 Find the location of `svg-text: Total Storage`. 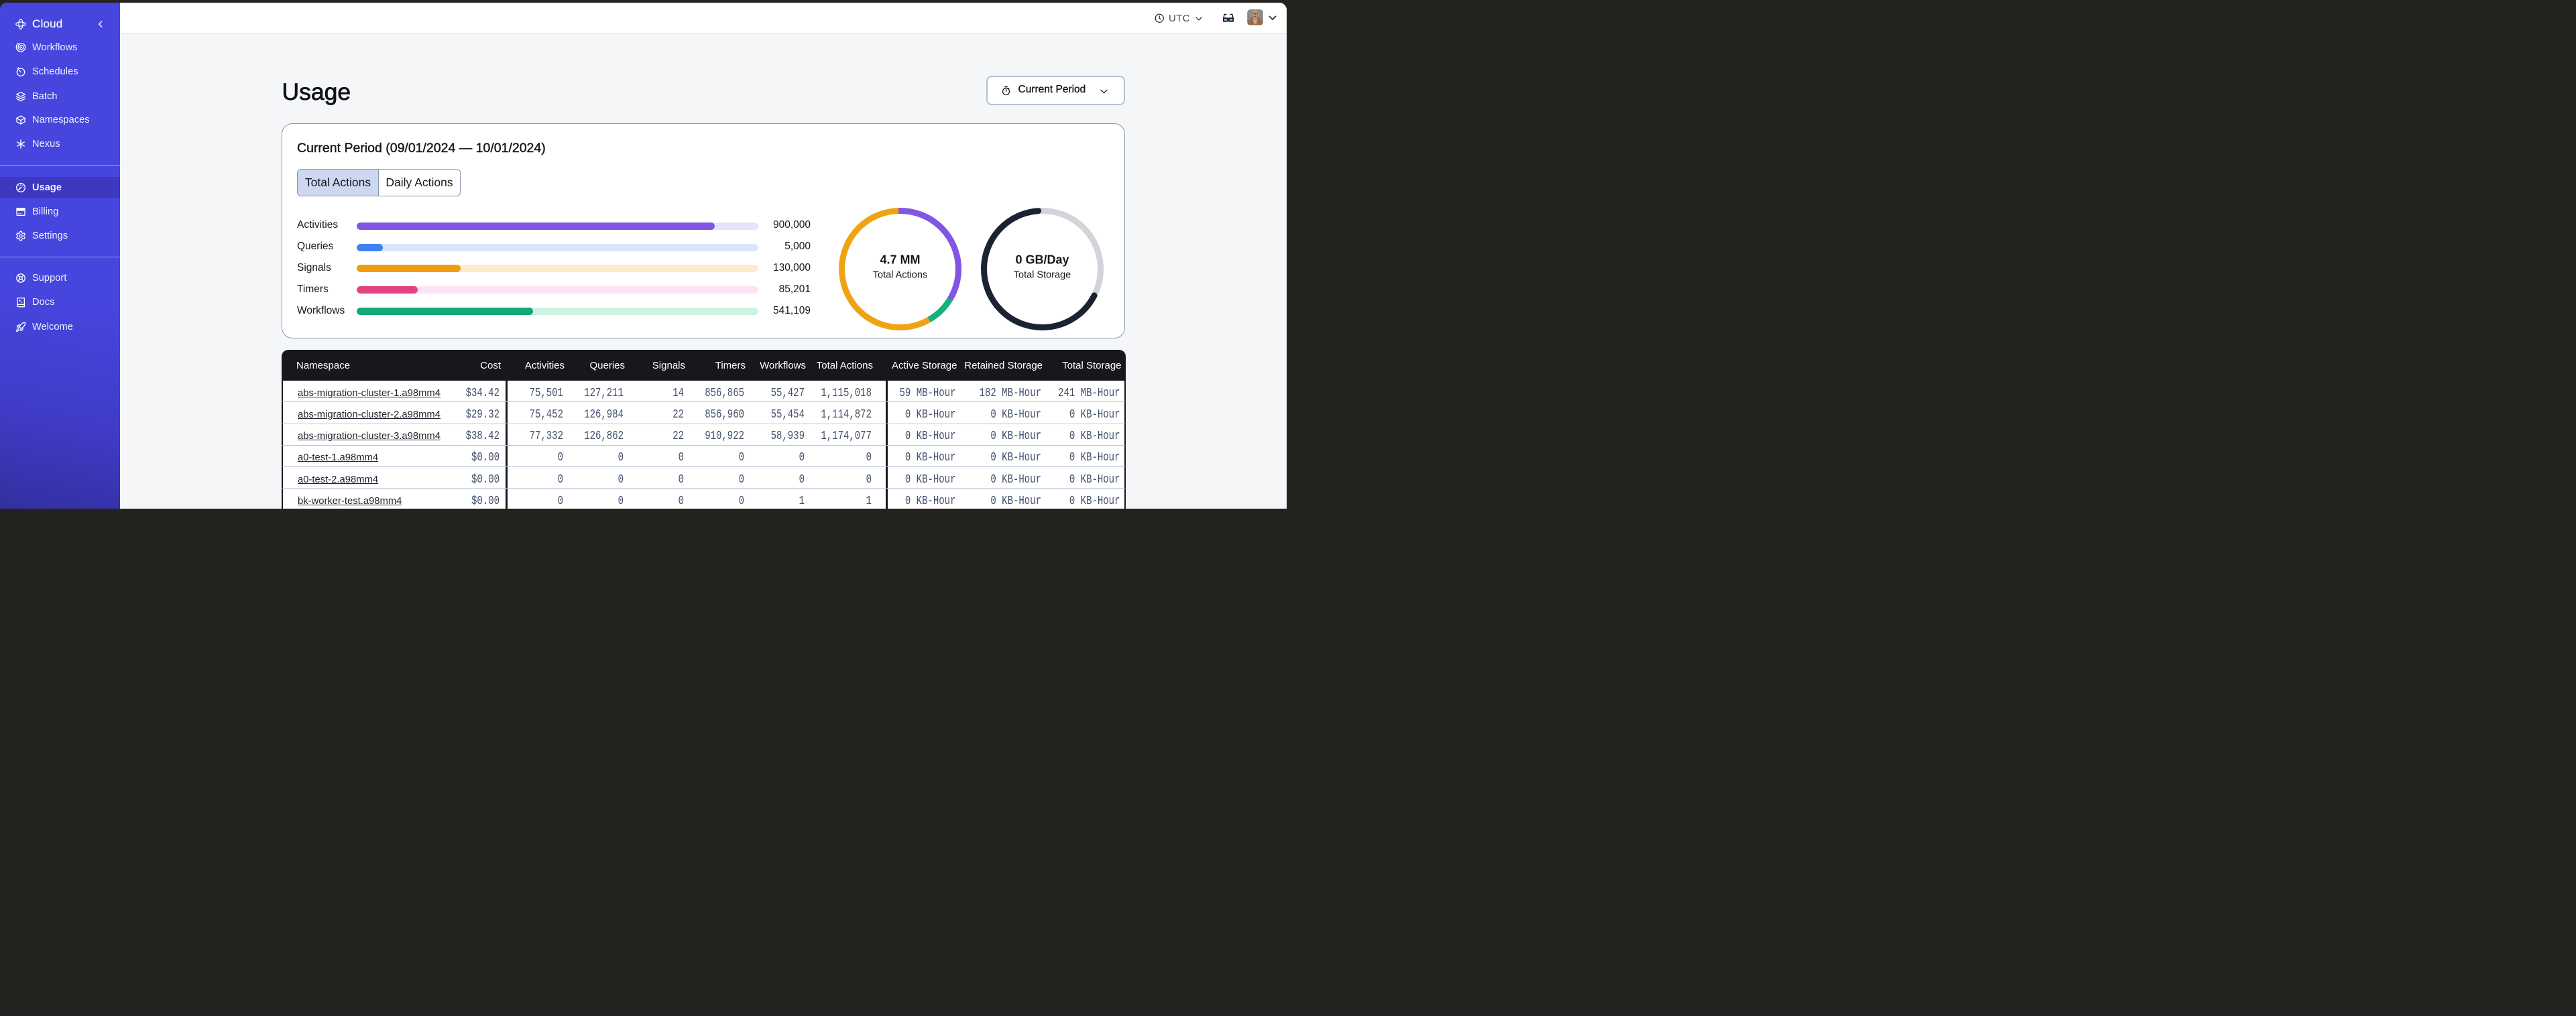

svg-text: Total Storage is located at coordinates (1042, 274).